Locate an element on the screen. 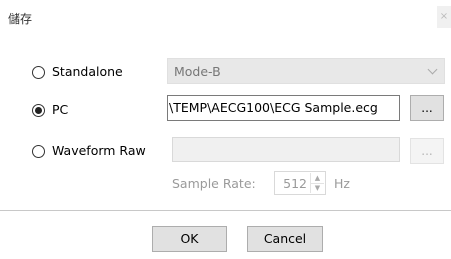  standalone-radio is located at coordinates (38, 72).